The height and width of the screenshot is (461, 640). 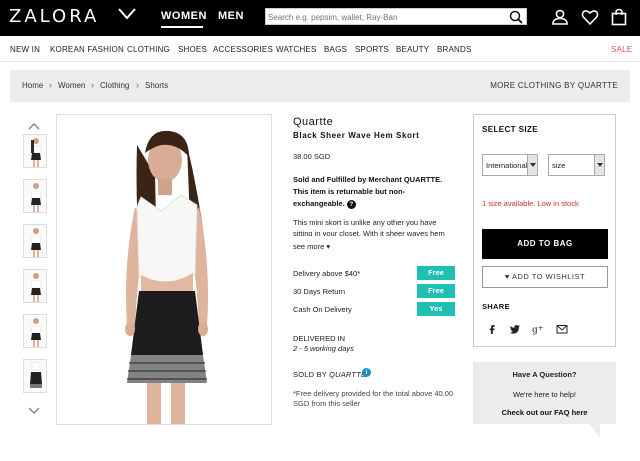 I want to click on seller-info-icon: i, so click(x=366, y=372).